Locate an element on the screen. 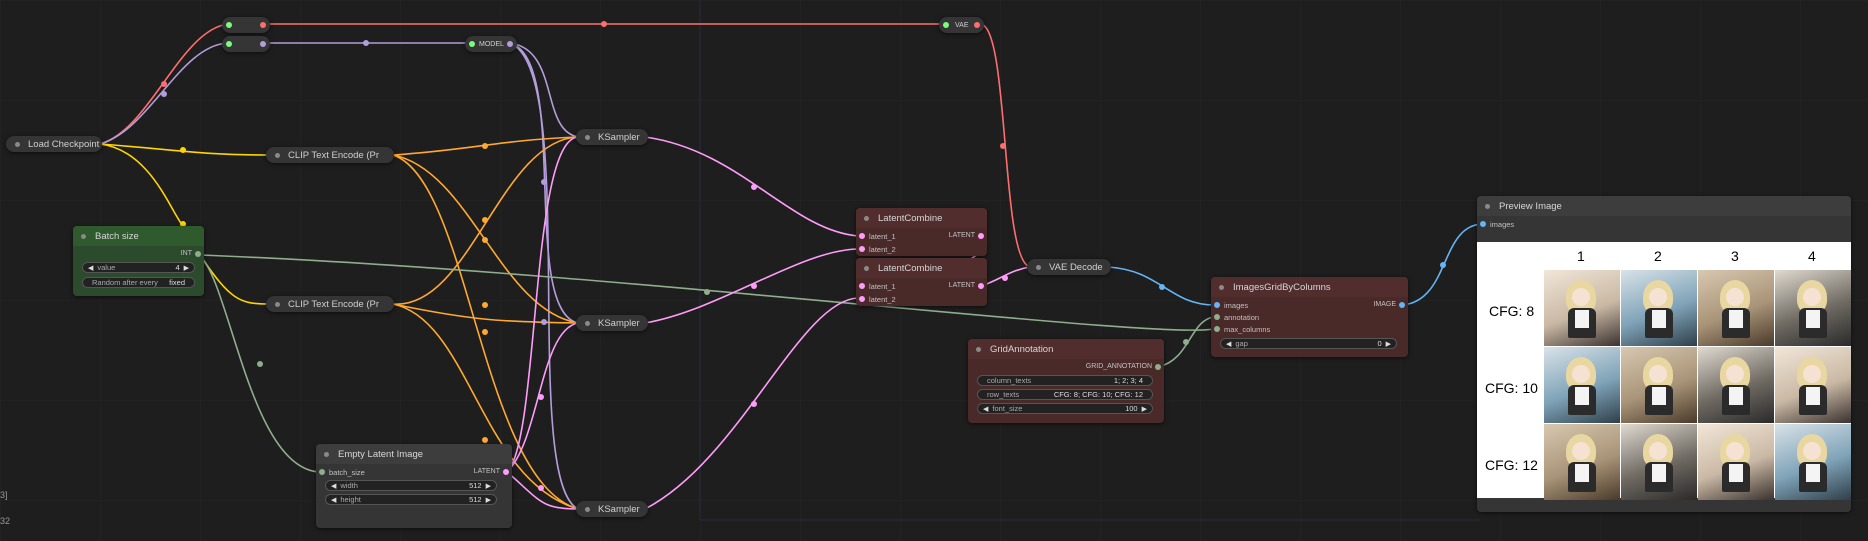 This screenshot has height=541, width=1868. widget-label: row_texts is located at coordinates (1003, 394).